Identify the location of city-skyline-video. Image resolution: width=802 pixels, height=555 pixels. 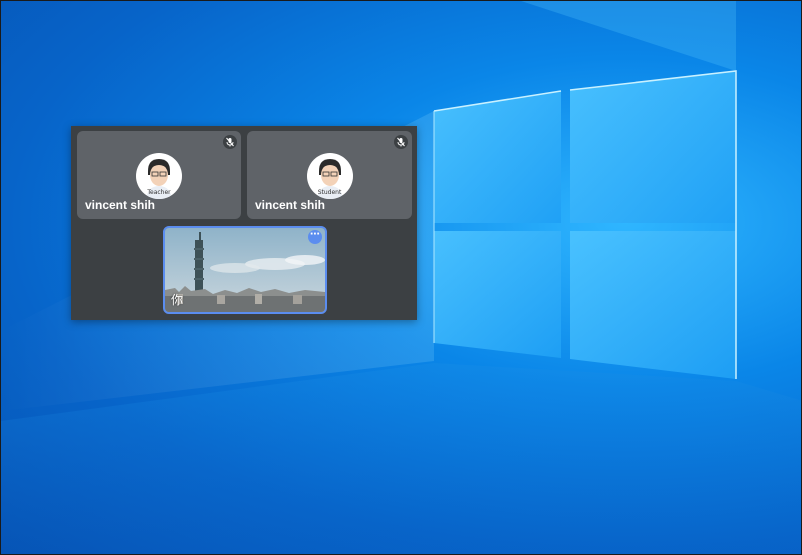
(245, 270).